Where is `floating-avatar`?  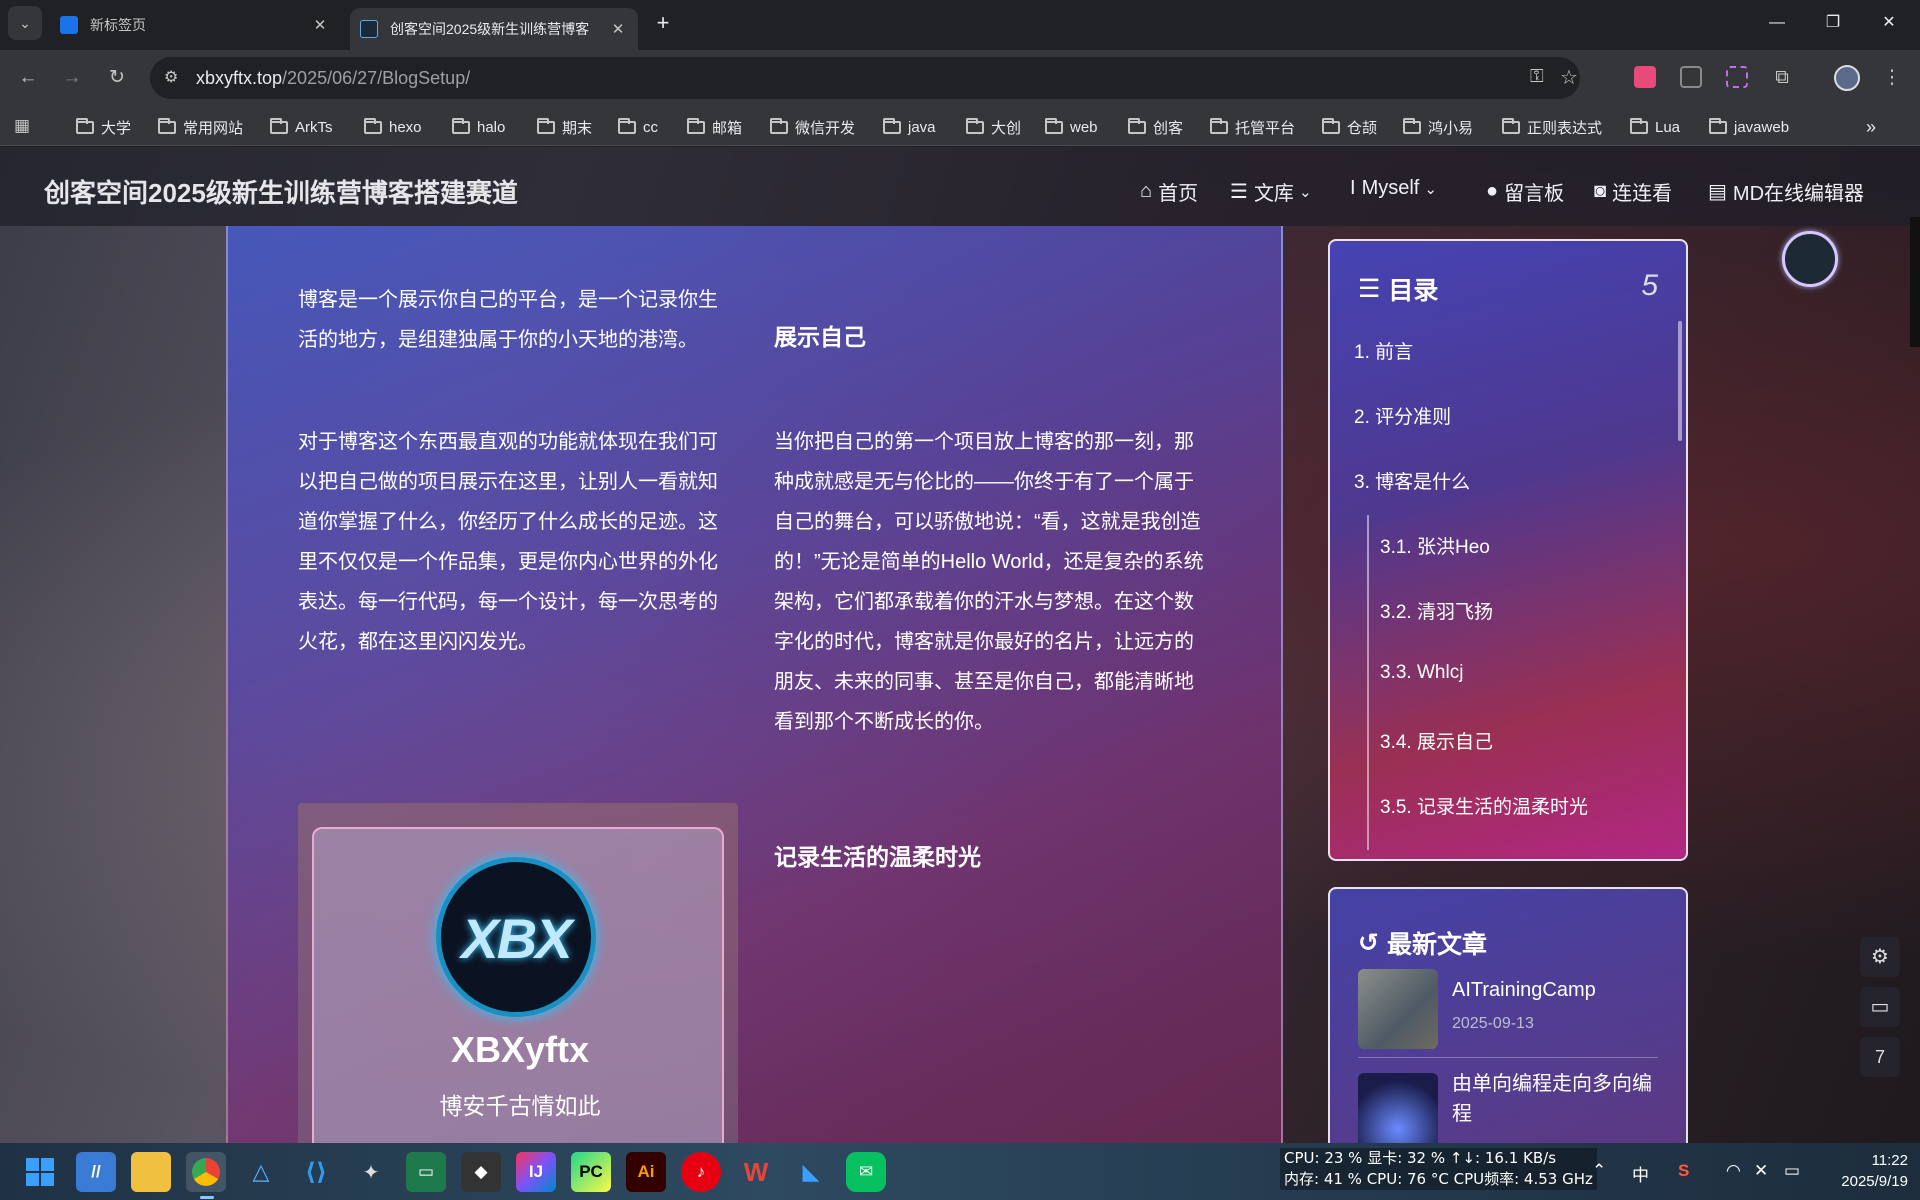
floating-avatar is located at coordinates (1810, 259).